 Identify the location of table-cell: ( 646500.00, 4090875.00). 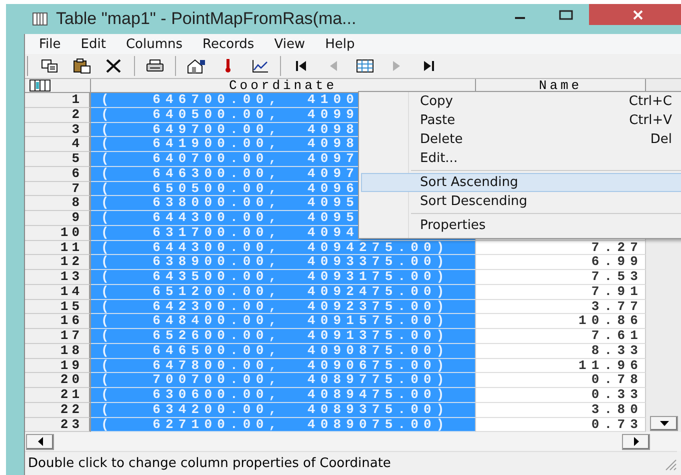
(283, 351).